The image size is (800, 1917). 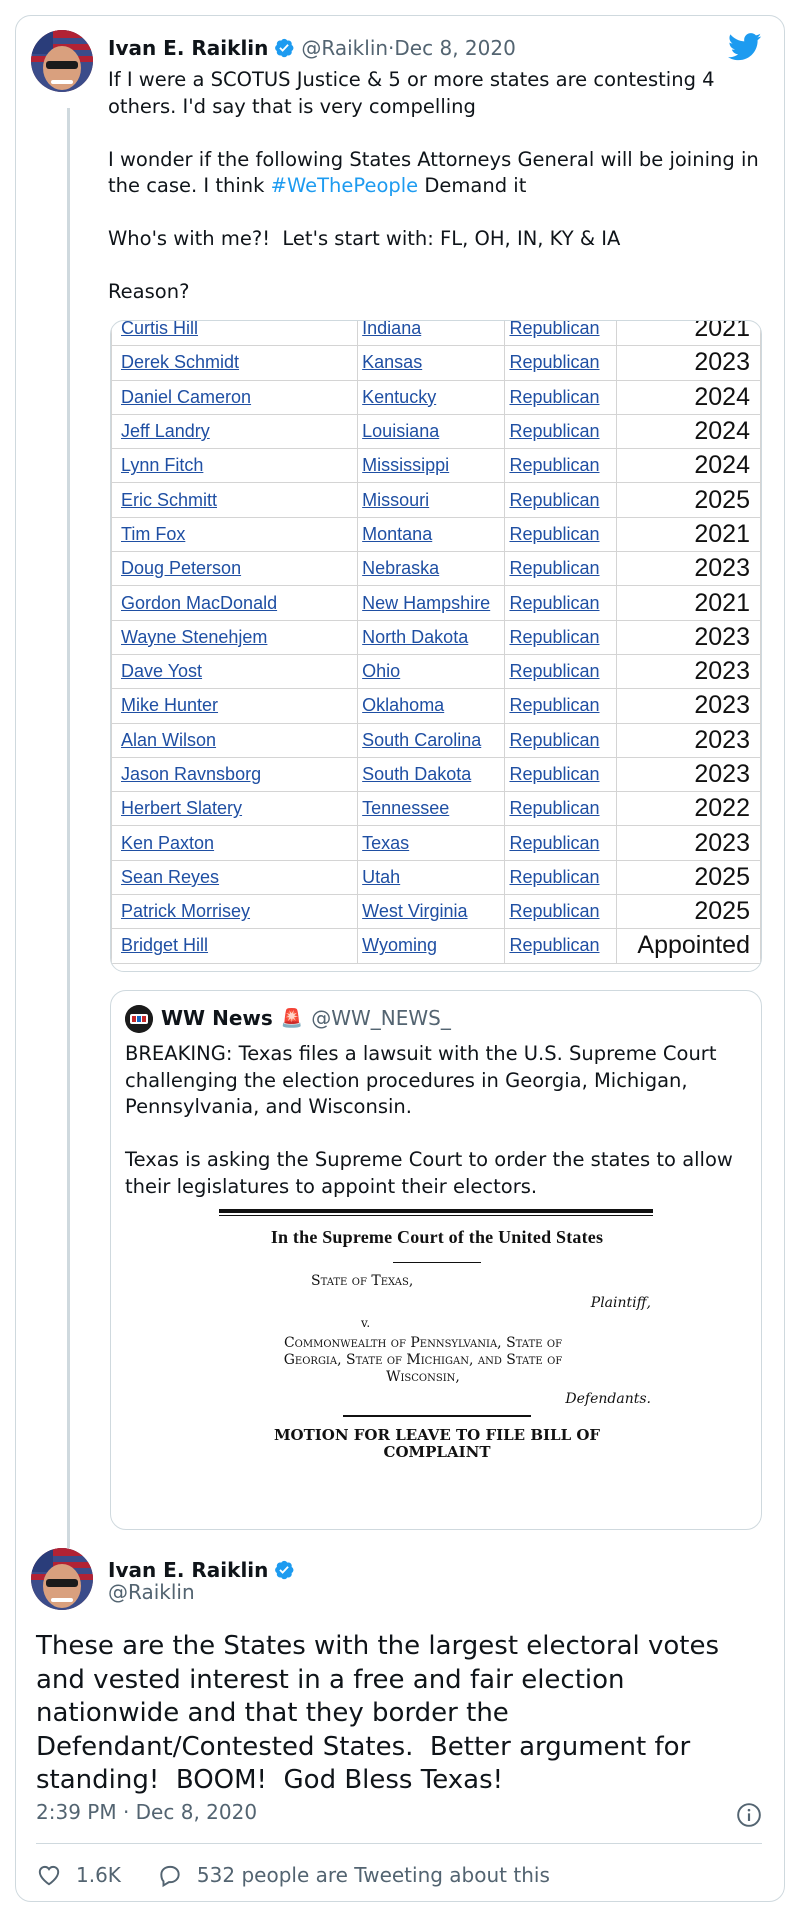 I want to click on state-link: Oklahoma, so click(x=403, y=705).